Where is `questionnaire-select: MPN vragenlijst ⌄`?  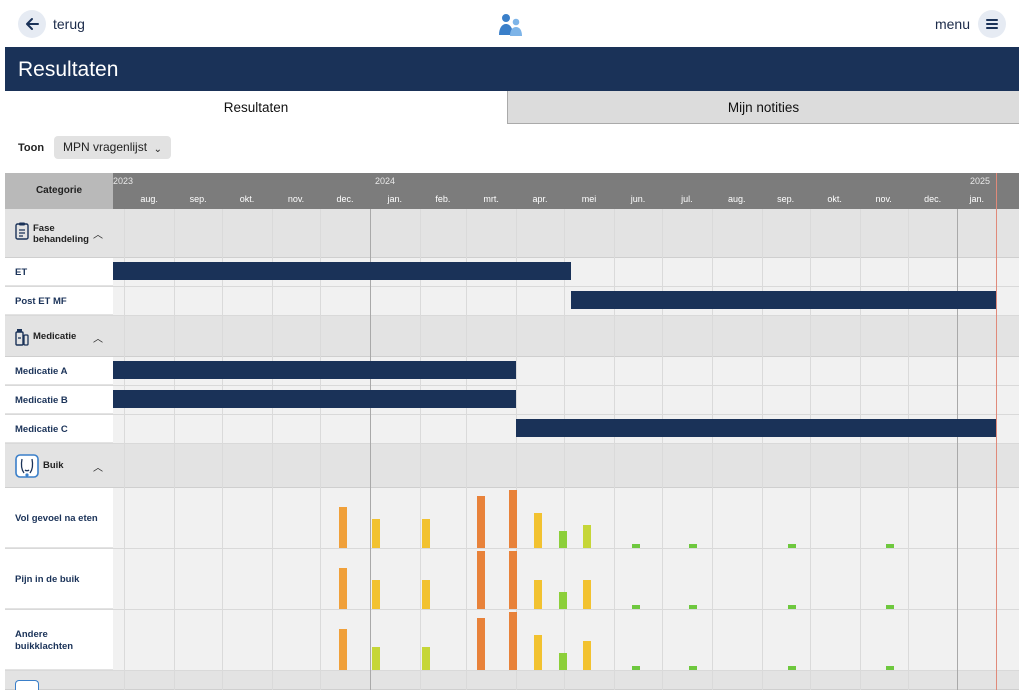
questionnaire-select: MPN vragenlijst ⌄ is located at coordinates (112, 147).